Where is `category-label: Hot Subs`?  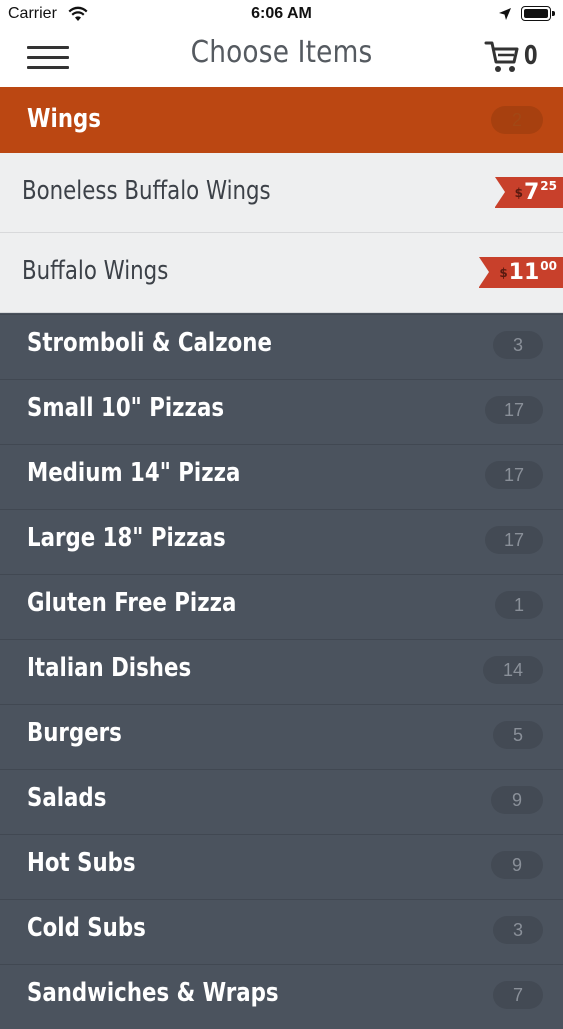
category-label: Hot Subs is located at coordinates (81, 863).